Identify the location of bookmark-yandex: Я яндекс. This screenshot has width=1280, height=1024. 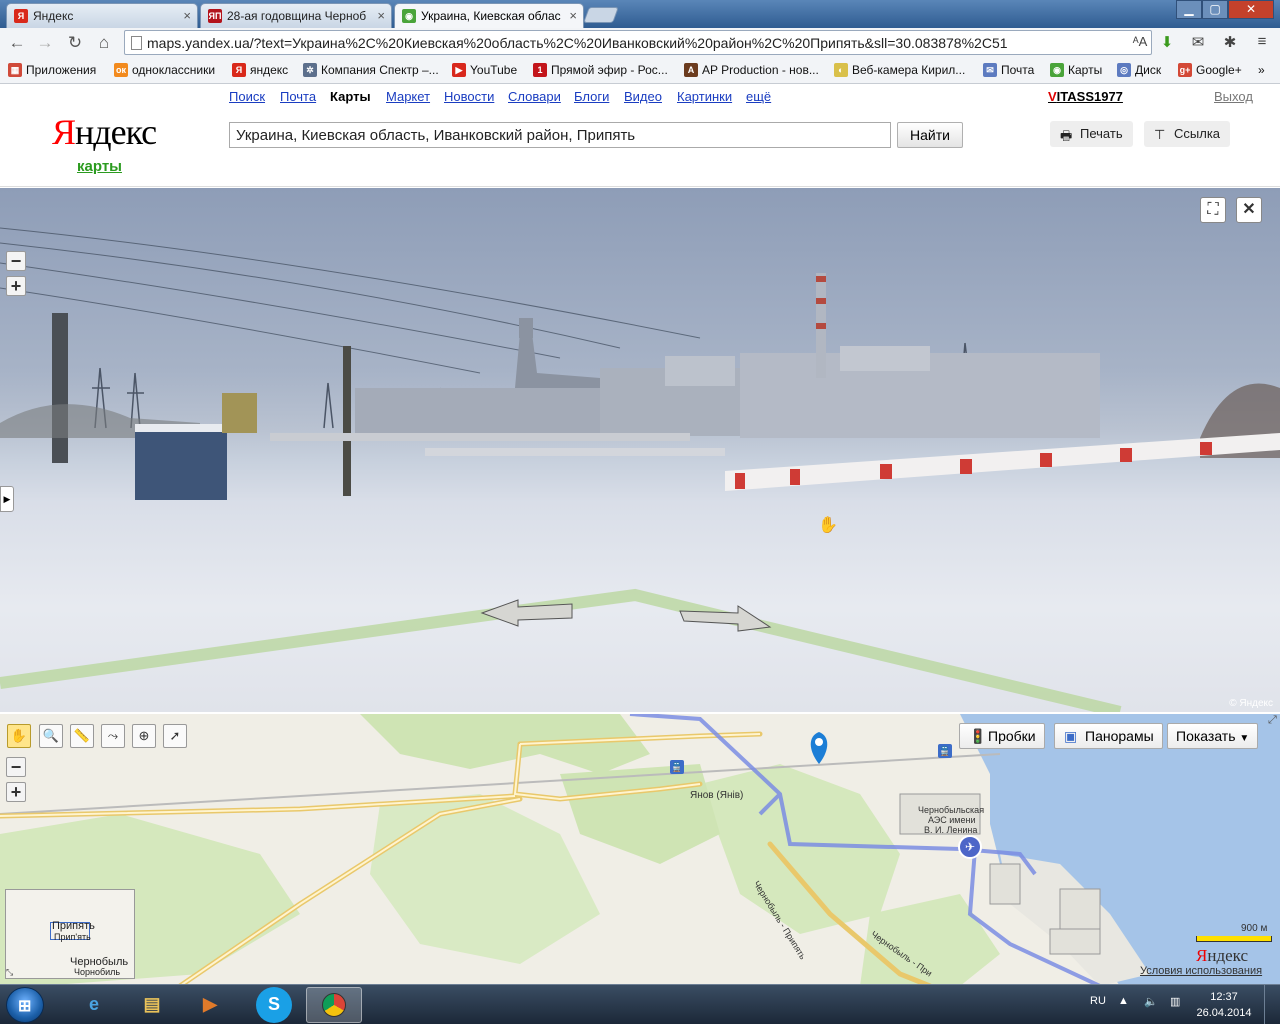
(260, 70).